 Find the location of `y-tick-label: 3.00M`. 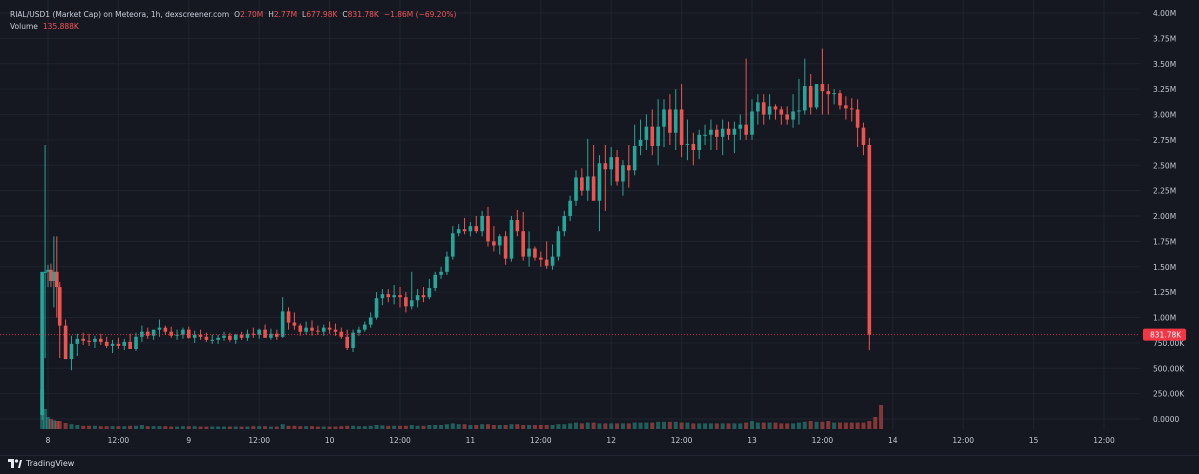

y-tick-label: 3.00M is located at coordinates (1164, 115).